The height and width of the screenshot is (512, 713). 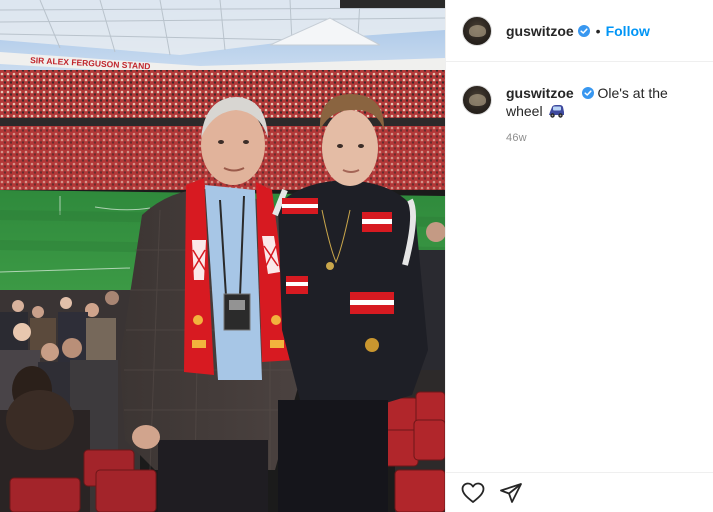 What do you see at coordinates (540, 93) in the screenshot?
I see `caption-username: guswitzoe` at bounding box center [540, 93].